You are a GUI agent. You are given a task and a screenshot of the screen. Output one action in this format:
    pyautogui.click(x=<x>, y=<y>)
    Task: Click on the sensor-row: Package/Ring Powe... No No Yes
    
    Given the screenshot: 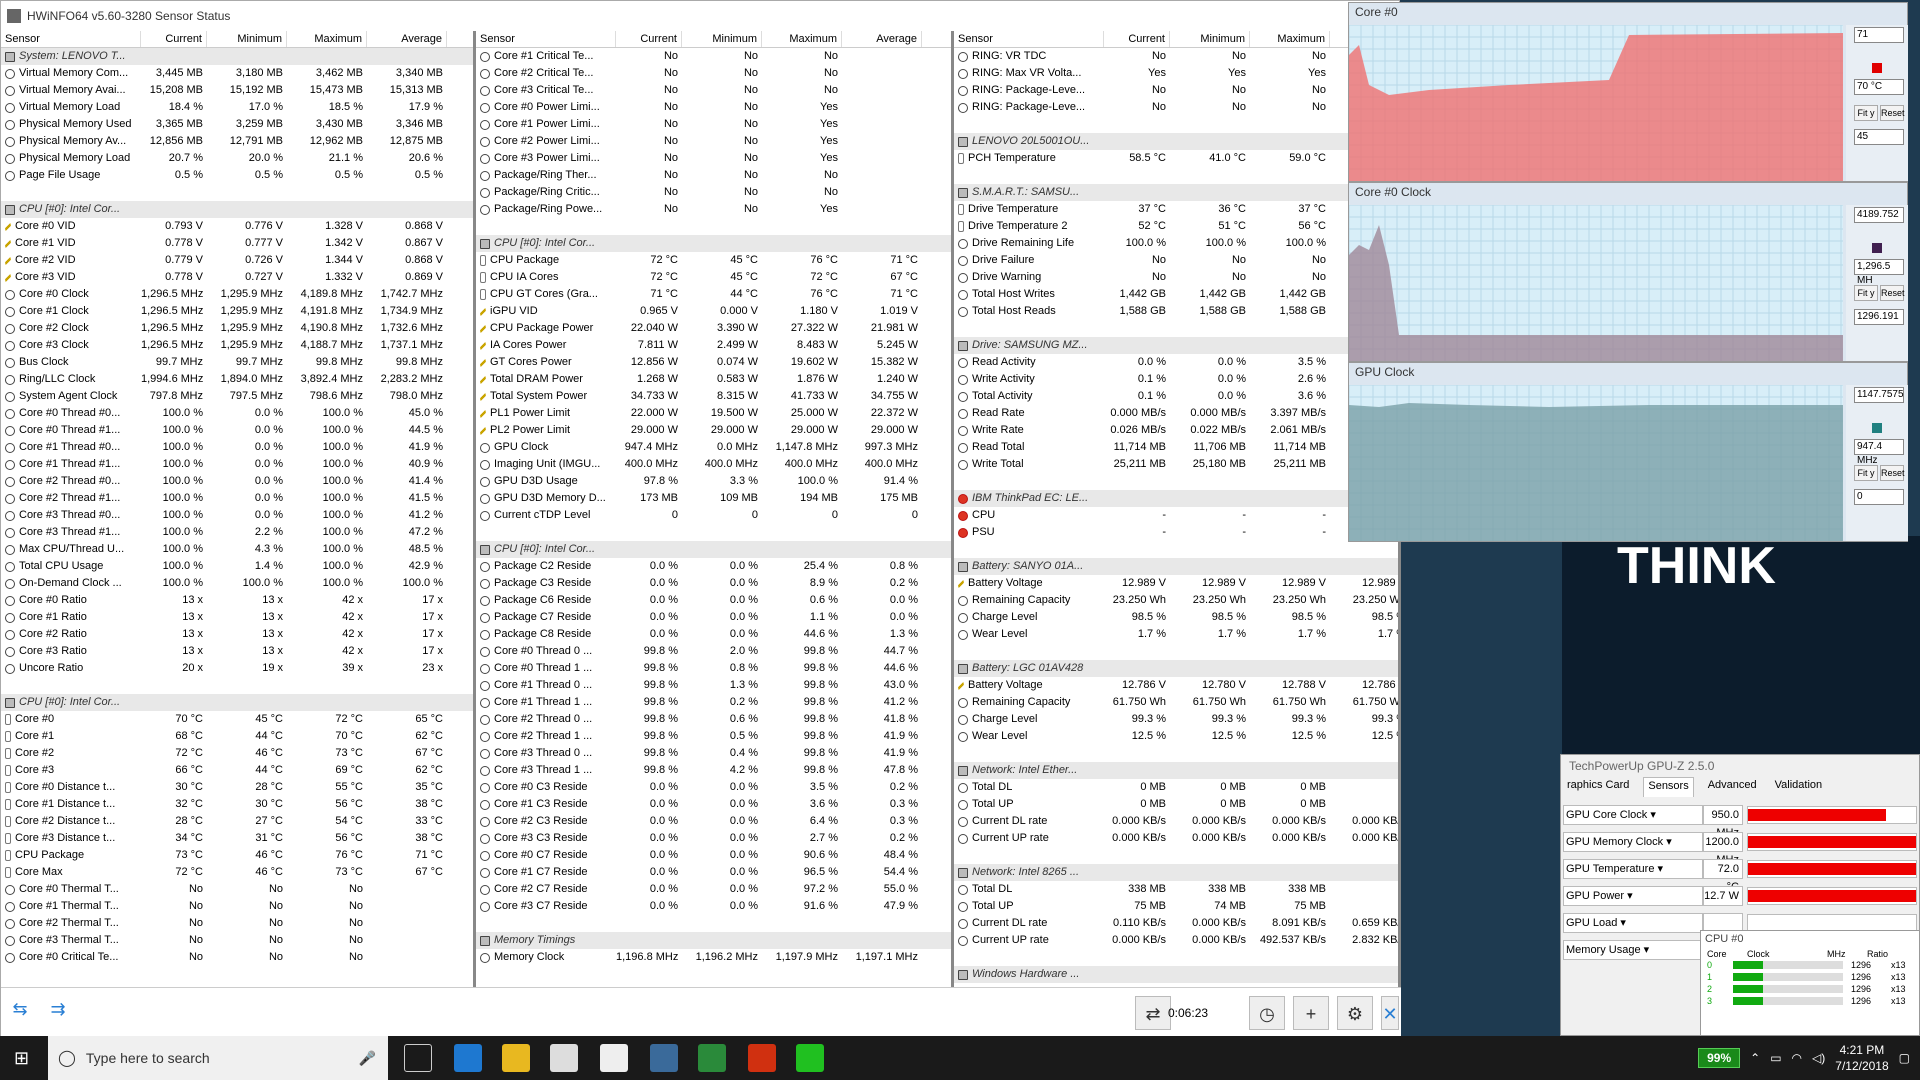 What is the action you would take?
    pyautogui.click(x=713, y=209)
    